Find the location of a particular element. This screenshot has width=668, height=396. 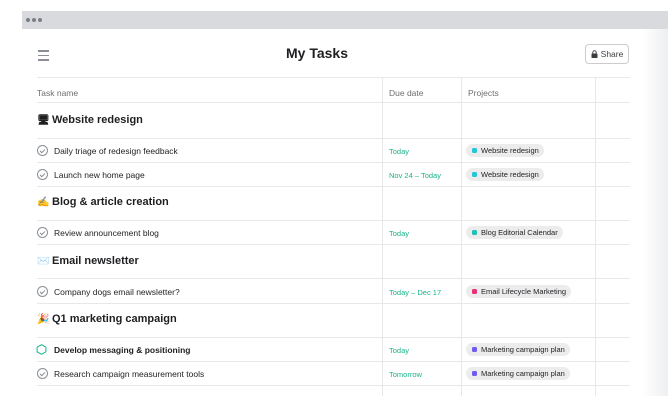

task-due-date: Nov 24 – Today is located at coordinates (415, 175).